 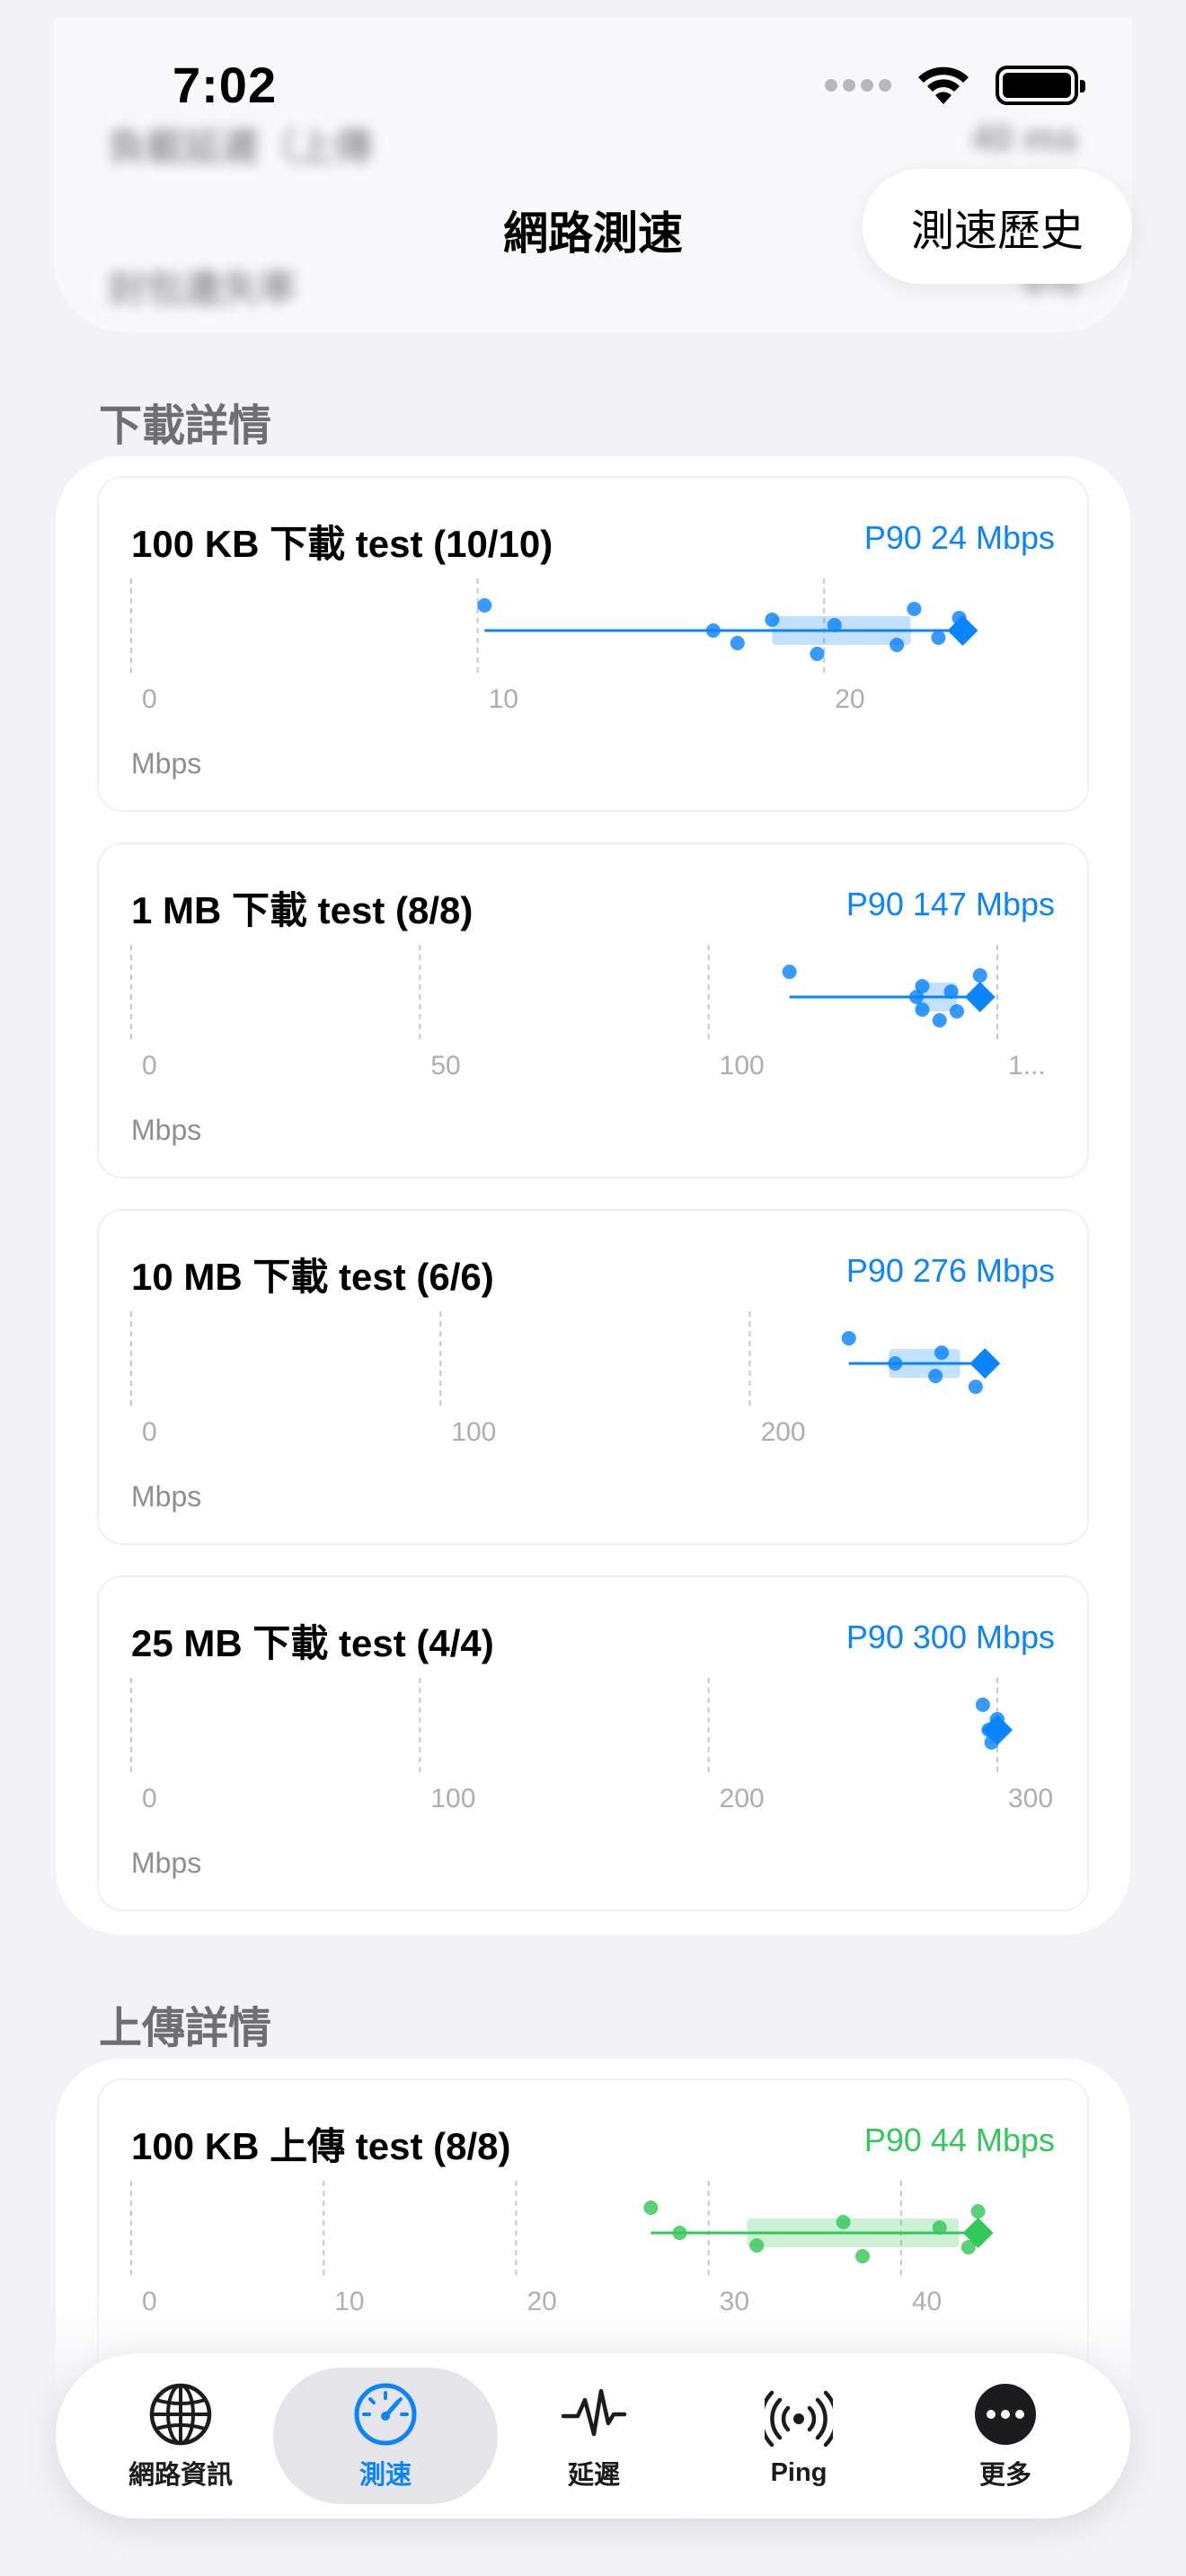 I want to click on status-bar: 7:02, so click(x=593, y=85).